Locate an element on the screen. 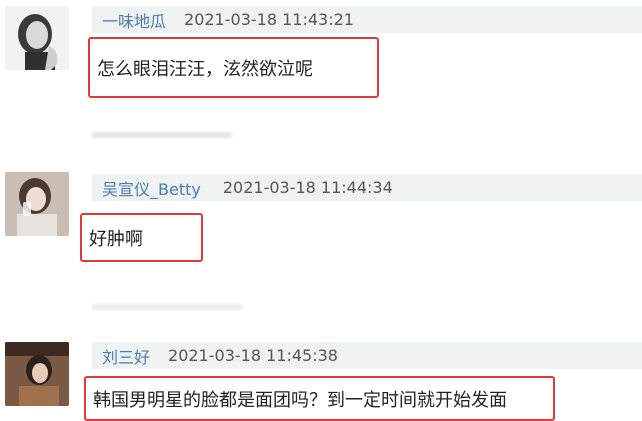 The width and height of the screenshot is (642, 421). comment-text: 好肿啊 is located at coordinates (141, 237).